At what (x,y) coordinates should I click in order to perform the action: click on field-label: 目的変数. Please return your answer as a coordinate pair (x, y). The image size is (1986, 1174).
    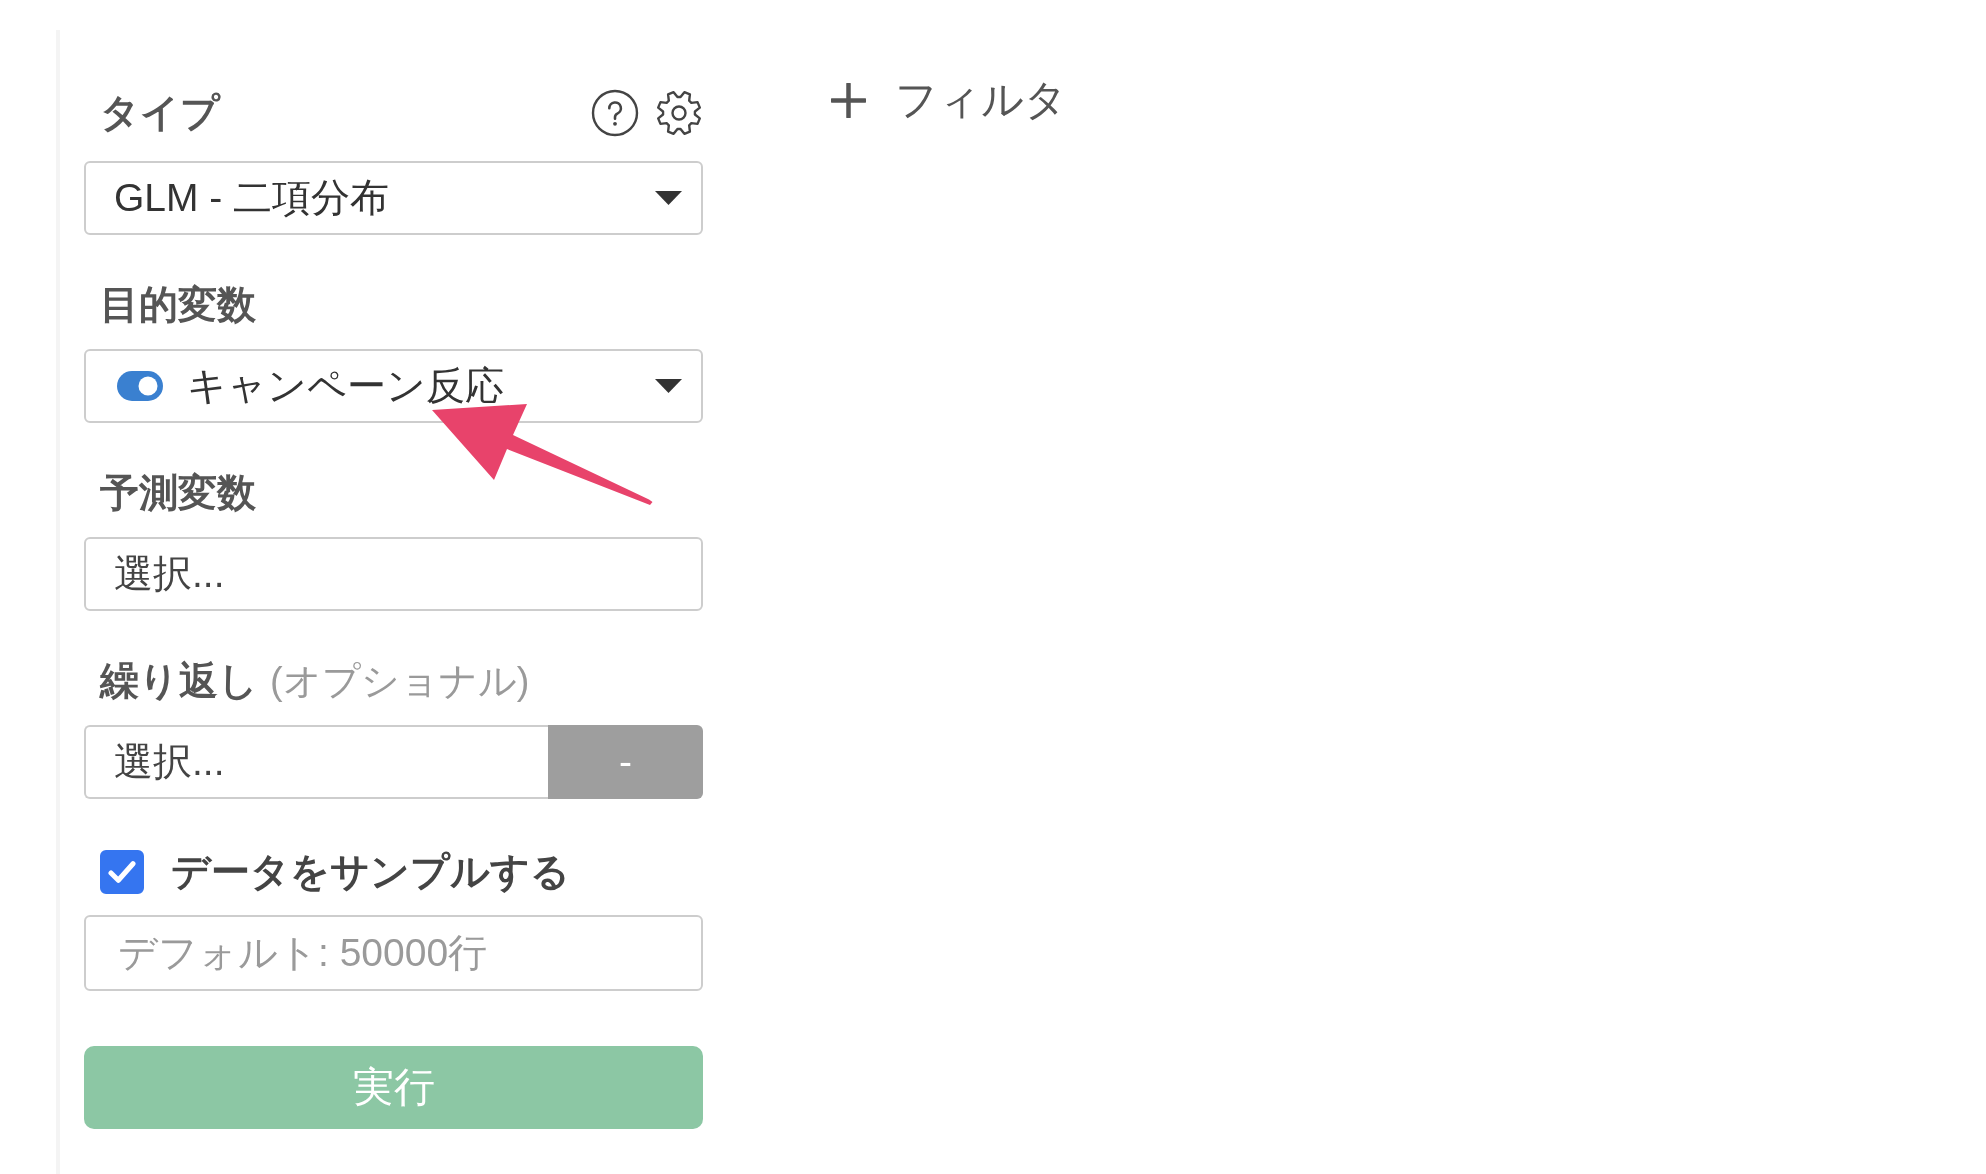
    Looking at the image, I should click on (177, 305).